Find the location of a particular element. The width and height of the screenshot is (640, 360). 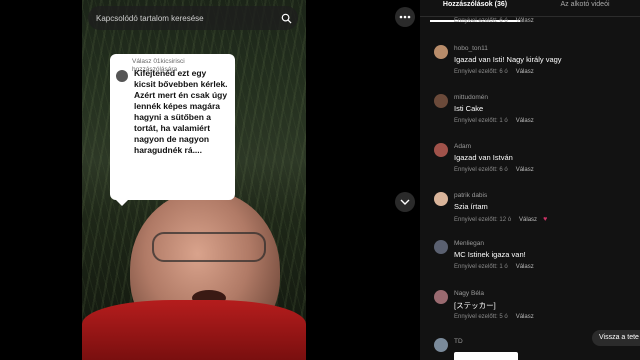

comment-username: Adam is located at coordinates (462, 146).